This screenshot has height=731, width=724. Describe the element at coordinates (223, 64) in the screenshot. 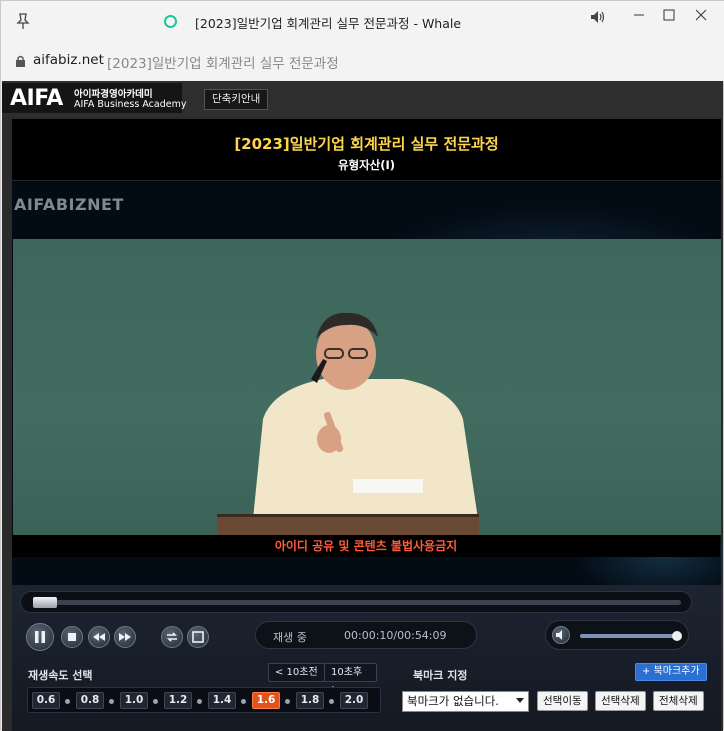

I see `url-page-title: [2023]일반기업 회계관리 실무 전문과정` at that location.